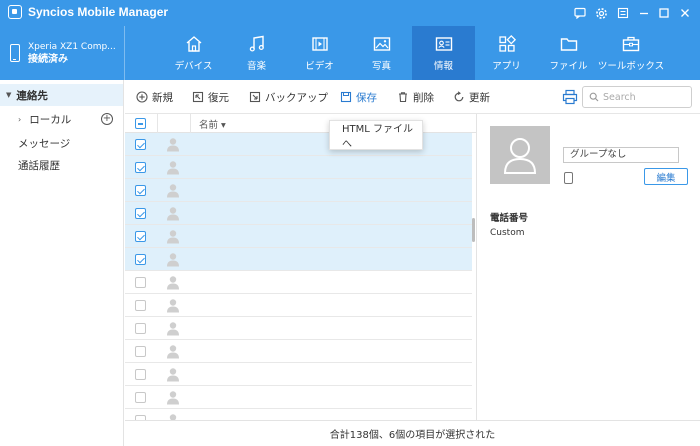 This screenshot has width=700, height=446. I want to click on save-menu-html-option: HTML ファイルへ, so click(376, 135).